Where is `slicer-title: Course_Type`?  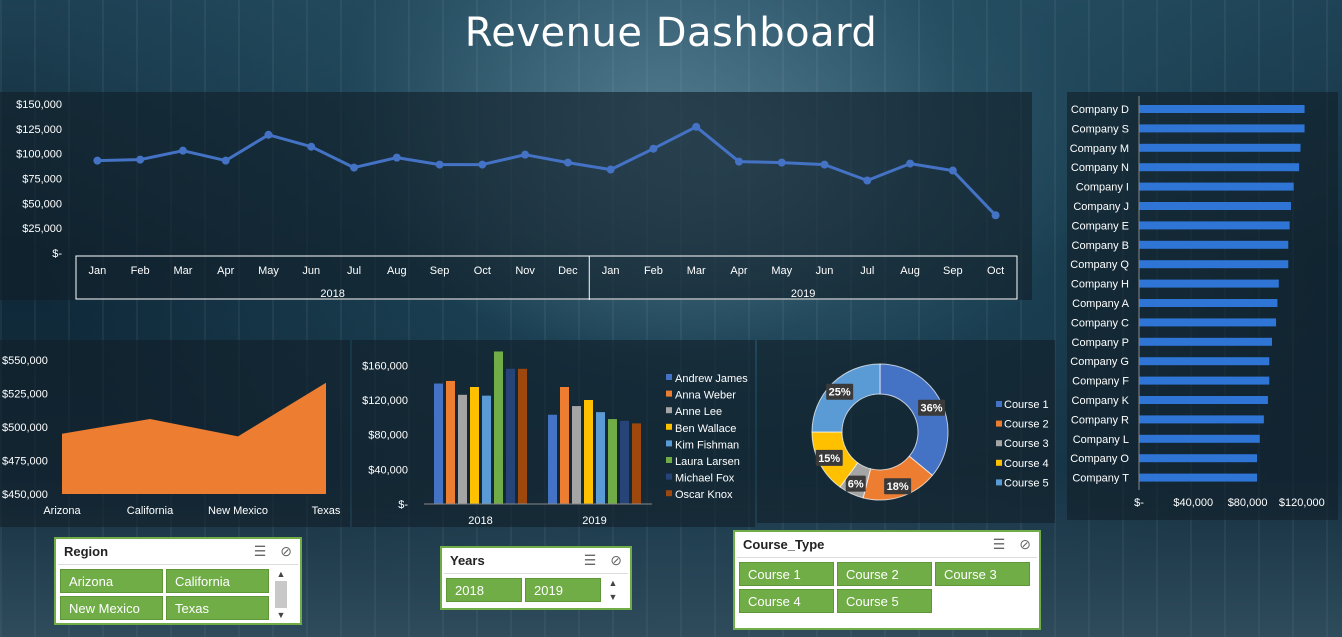 slicer-title: Course_Type is located at coordinates (784, 544).